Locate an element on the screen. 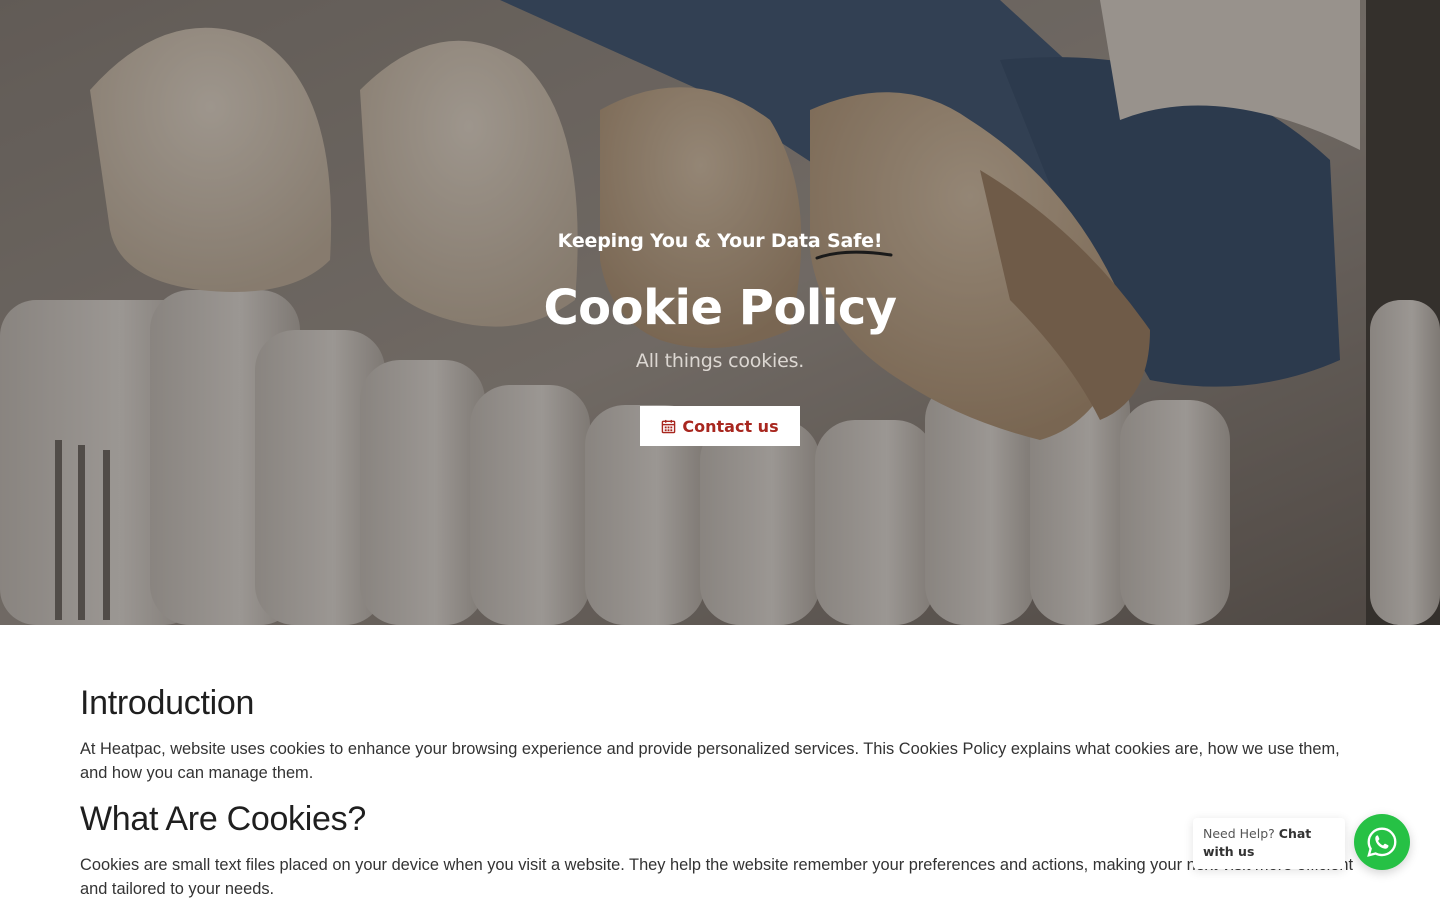  page-subtitle: All things cookies. is located at coordinates (720, 361).